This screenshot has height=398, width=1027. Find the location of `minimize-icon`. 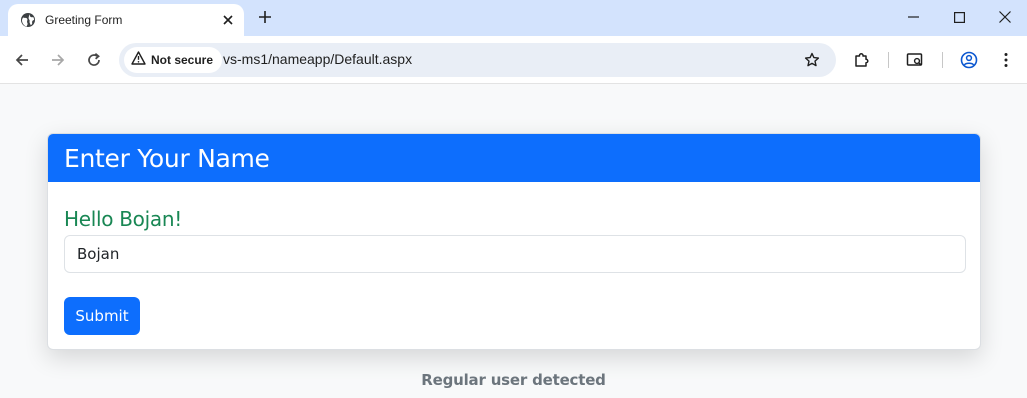

minimize-icon is located at coordinates (913, 17).